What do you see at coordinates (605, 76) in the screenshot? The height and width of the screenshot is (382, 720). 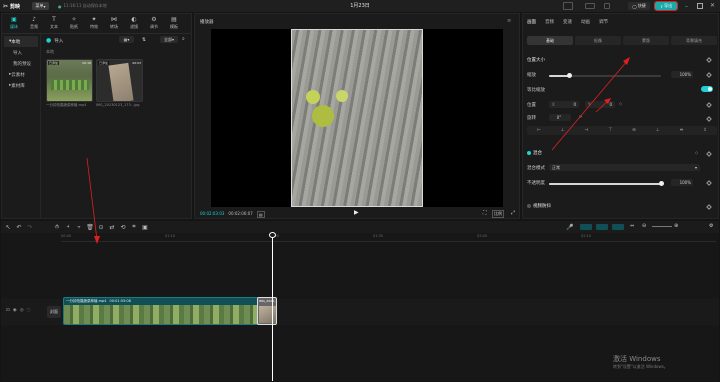 I see `scale-slider` at bounding box center [605, 76].